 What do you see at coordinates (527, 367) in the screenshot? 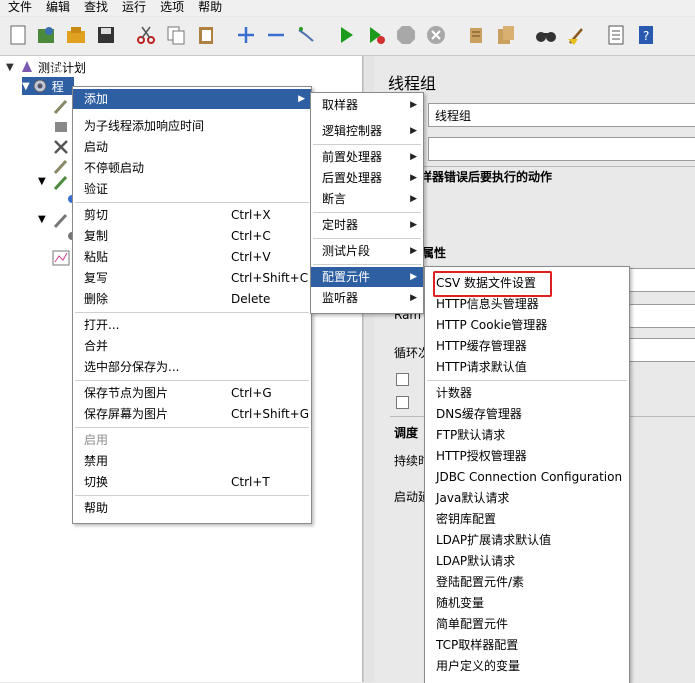
I see `config-item-http-request-defaults: HTTP请求默认值` at bounding box center [527, 367].